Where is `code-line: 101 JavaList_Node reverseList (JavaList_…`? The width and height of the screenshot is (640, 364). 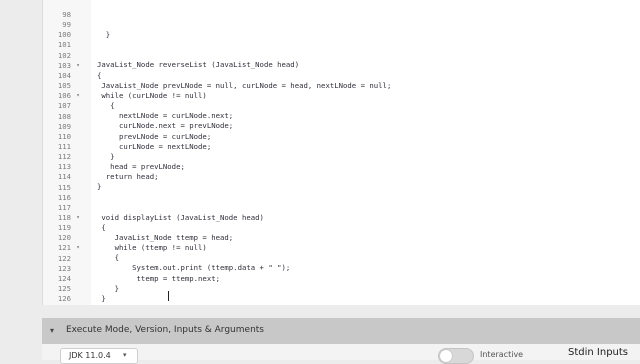
code-line: 101 JavaList_Node reverseList (JavaList_… is located at coordinates (341, 49).